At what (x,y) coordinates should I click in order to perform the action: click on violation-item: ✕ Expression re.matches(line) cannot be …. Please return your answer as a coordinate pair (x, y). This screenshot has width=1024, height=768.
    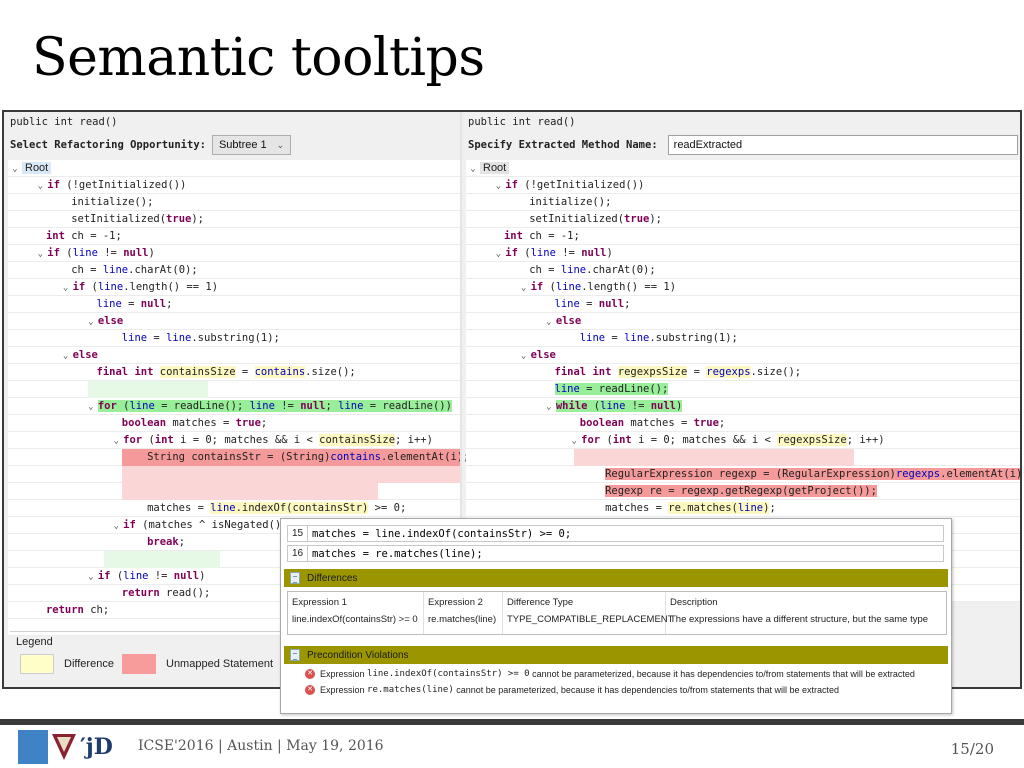
    Looking at the image, I should click on (572, 690).